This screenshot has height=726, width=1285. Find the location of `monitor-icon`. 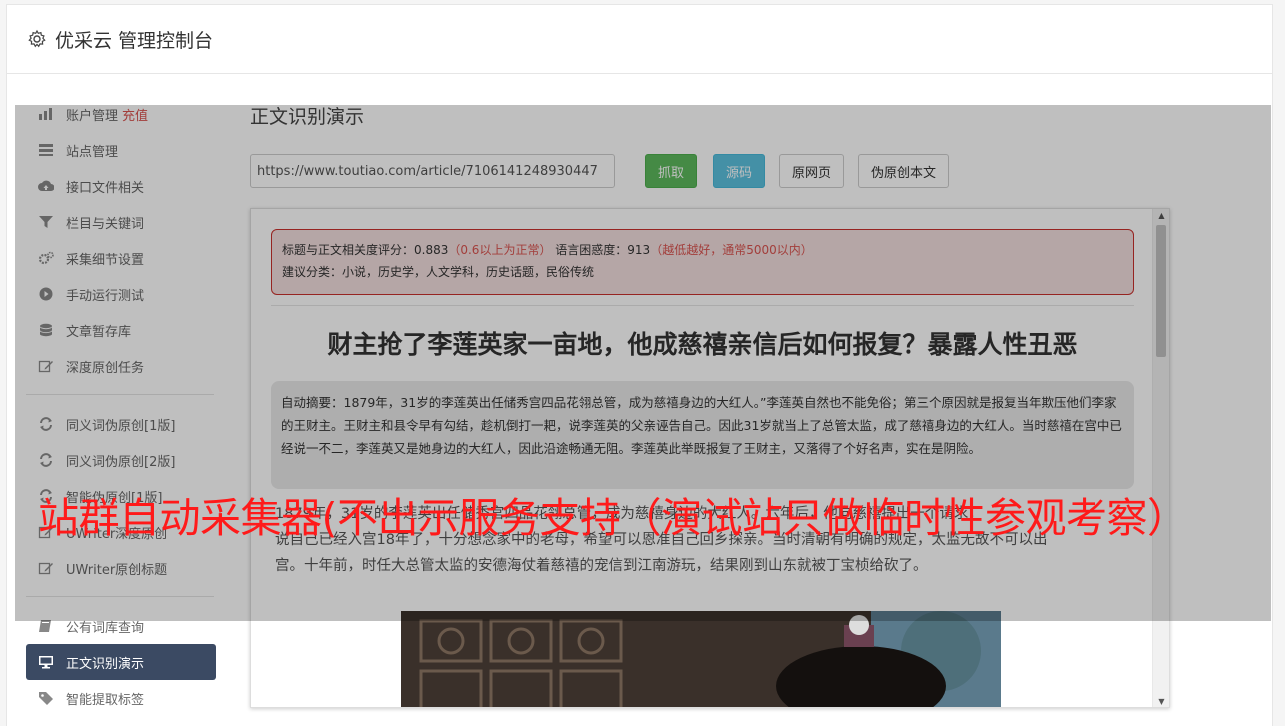

monitor-icon is located at coordinates (46, 662).